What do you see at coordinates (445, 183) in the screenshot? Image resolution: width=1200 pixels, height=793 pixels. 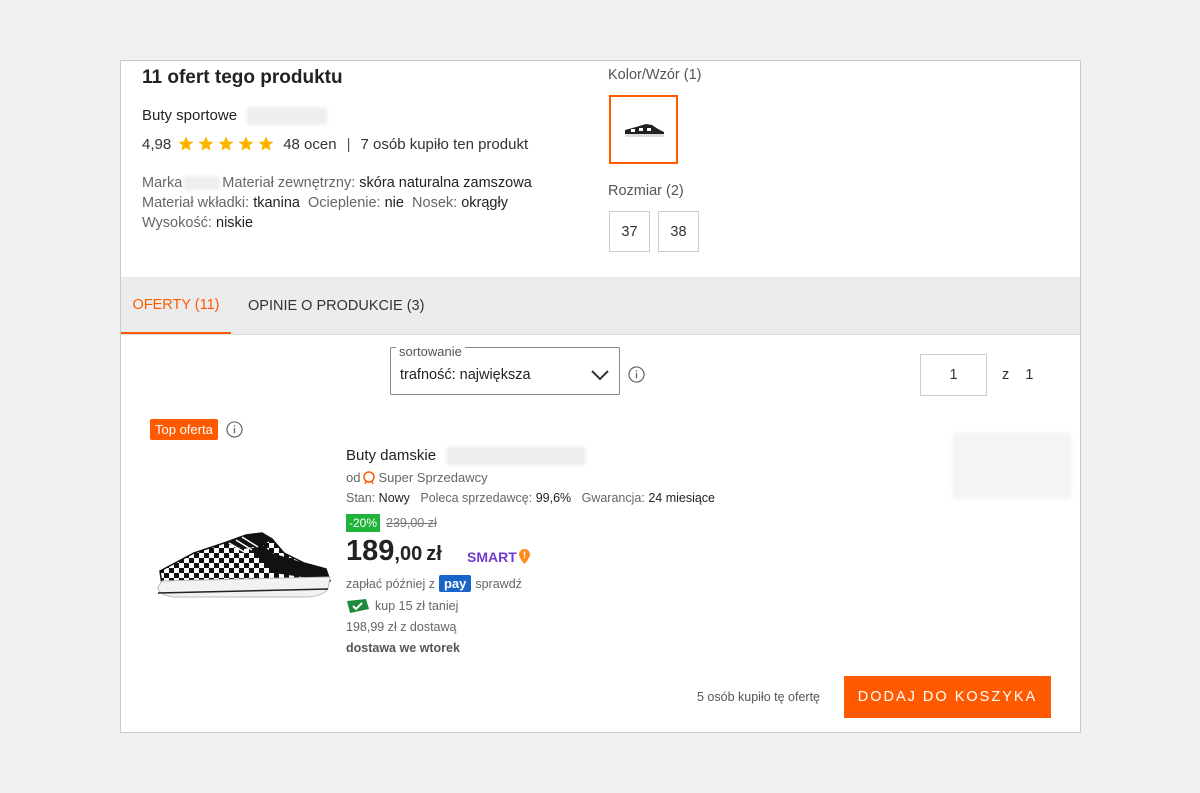 I see `spec-material-value: skóra naturalna zamszowa` at bounding box center [445, 183].